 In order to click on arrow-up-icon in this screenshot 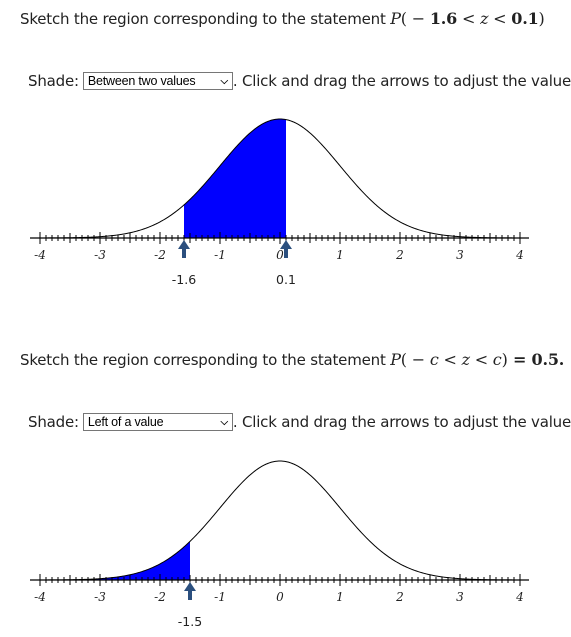, I will do `click(190, 586)`.